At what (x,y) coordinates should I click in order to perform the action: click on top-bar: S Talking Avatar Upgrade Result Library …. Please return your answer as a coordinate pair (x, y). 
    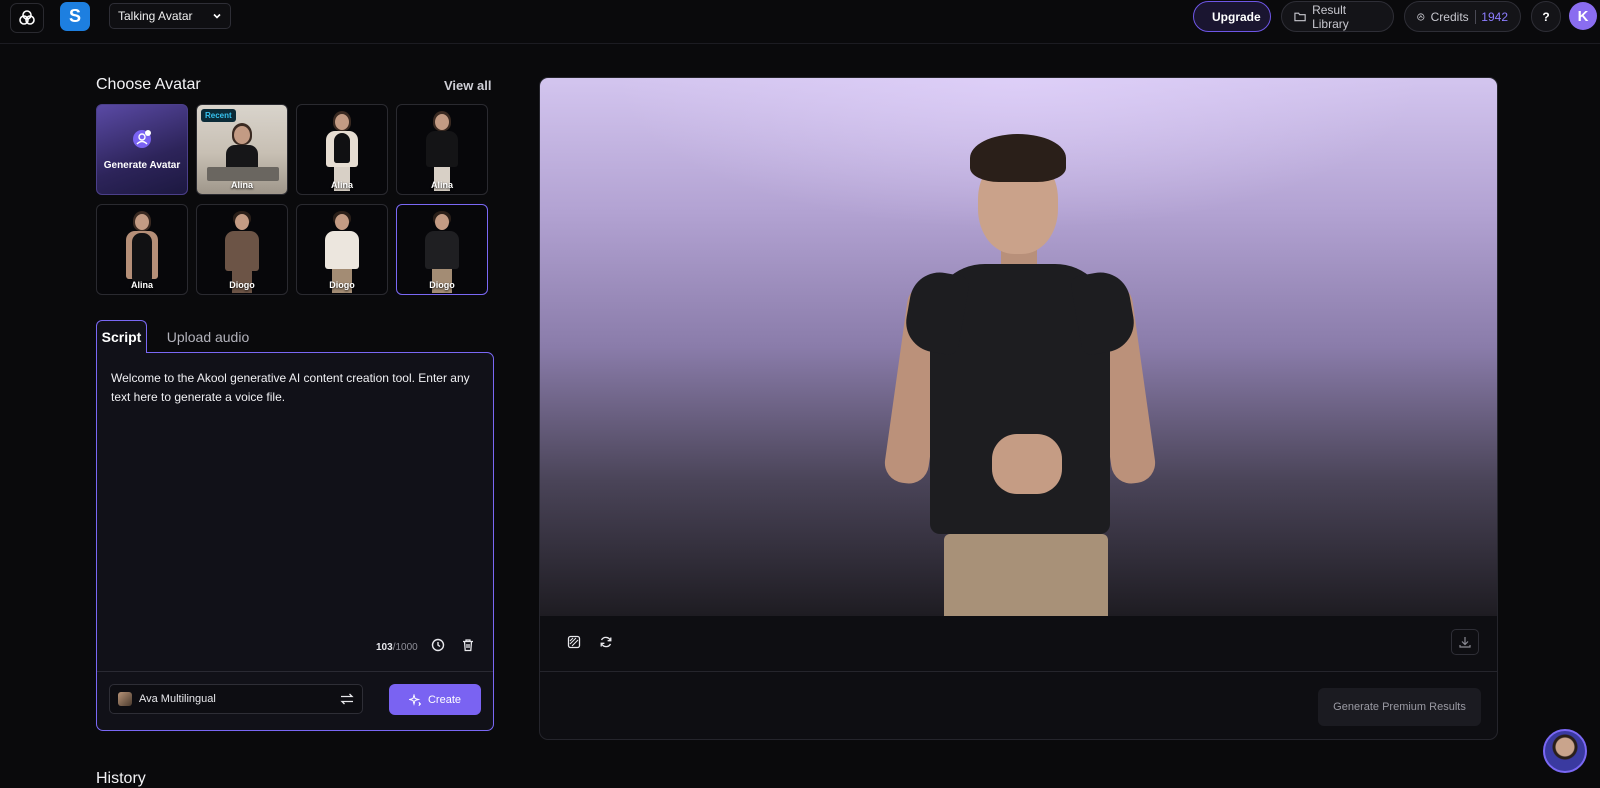
    Looking at the image, I should click on (800, 22).